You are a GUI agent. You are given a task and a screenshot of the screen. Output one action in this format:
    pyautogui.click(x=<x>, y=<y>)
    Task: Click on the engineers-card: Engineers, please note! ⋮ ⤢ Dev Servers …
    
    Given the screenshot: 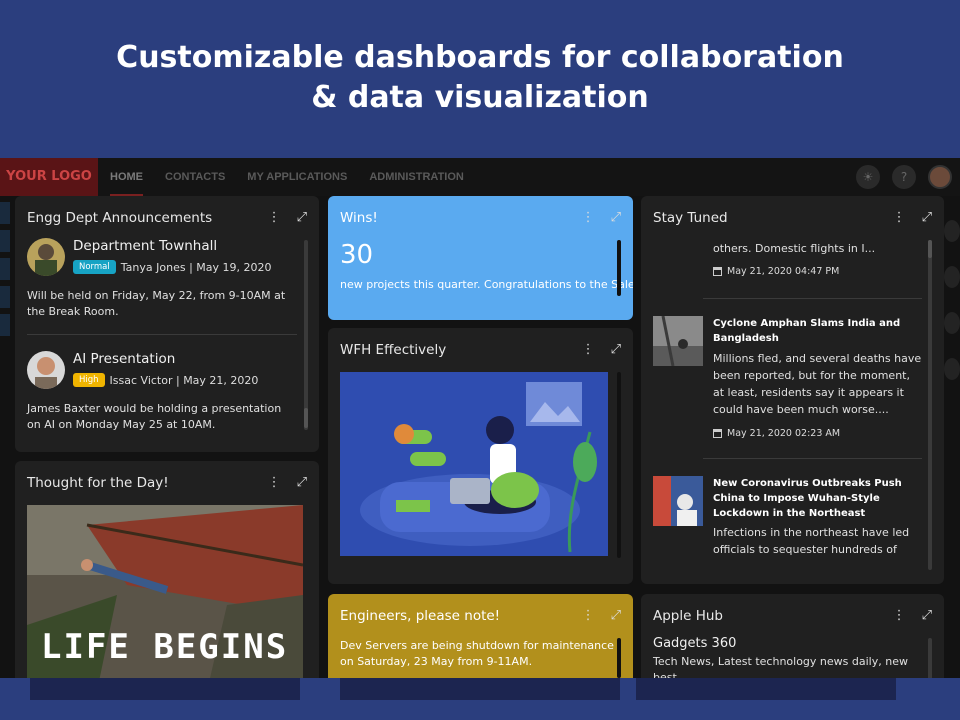 What is the action you would take?
    pyautogui.click(x=480, y=636)
    